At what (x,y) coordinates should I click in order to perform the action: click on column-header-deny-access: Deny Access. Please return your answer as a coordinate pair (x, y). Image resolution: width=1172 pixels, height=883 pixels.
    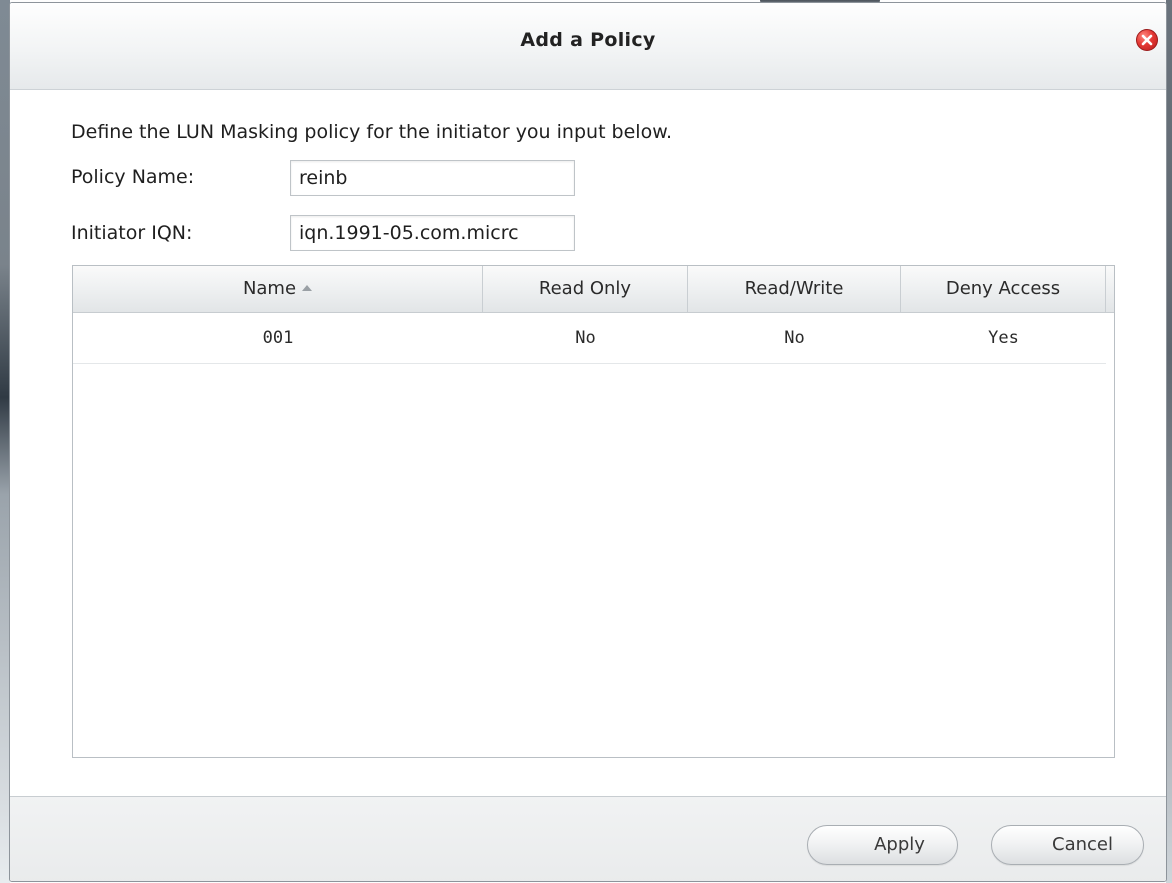
    Looking at the image, I should click on (1003, 289).